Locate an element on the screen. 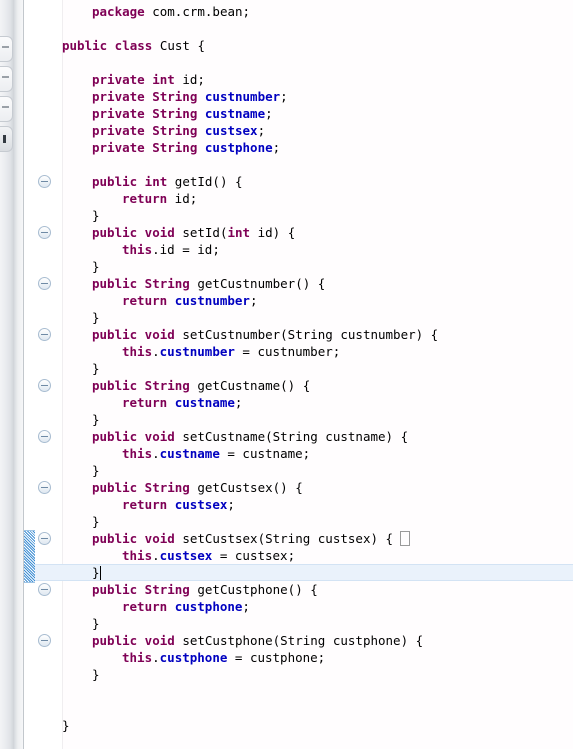  code-line: private String custsex; is located at coordinates (178, 130).